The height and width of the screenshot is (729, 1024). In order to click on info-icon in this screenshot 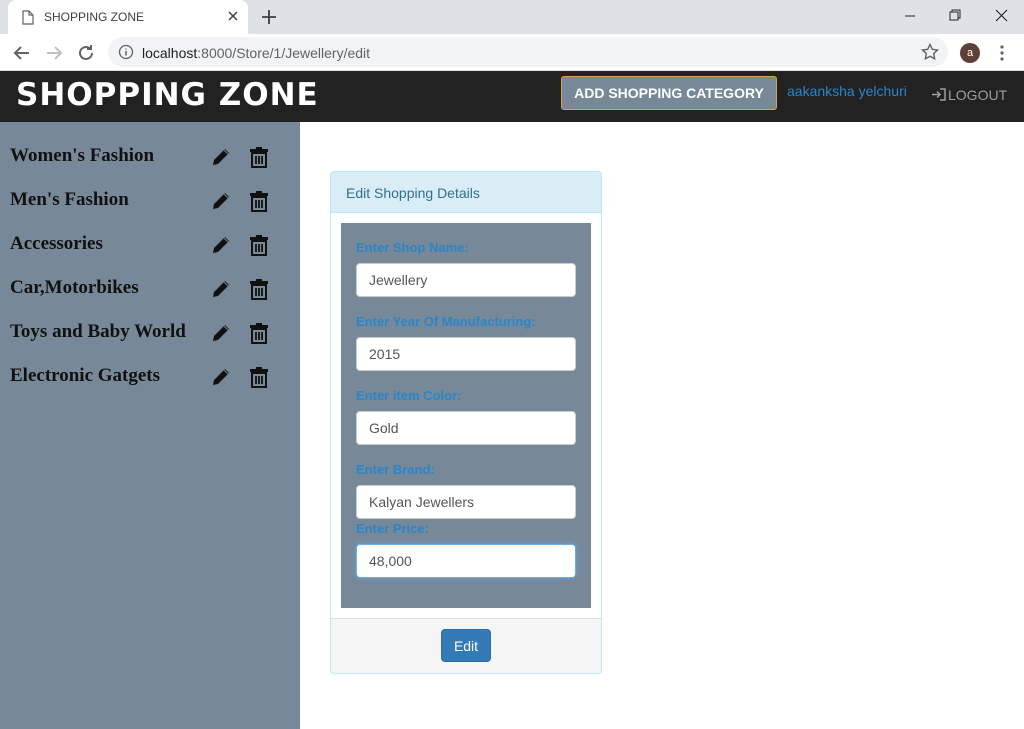, I will do `click(126, 52)`.